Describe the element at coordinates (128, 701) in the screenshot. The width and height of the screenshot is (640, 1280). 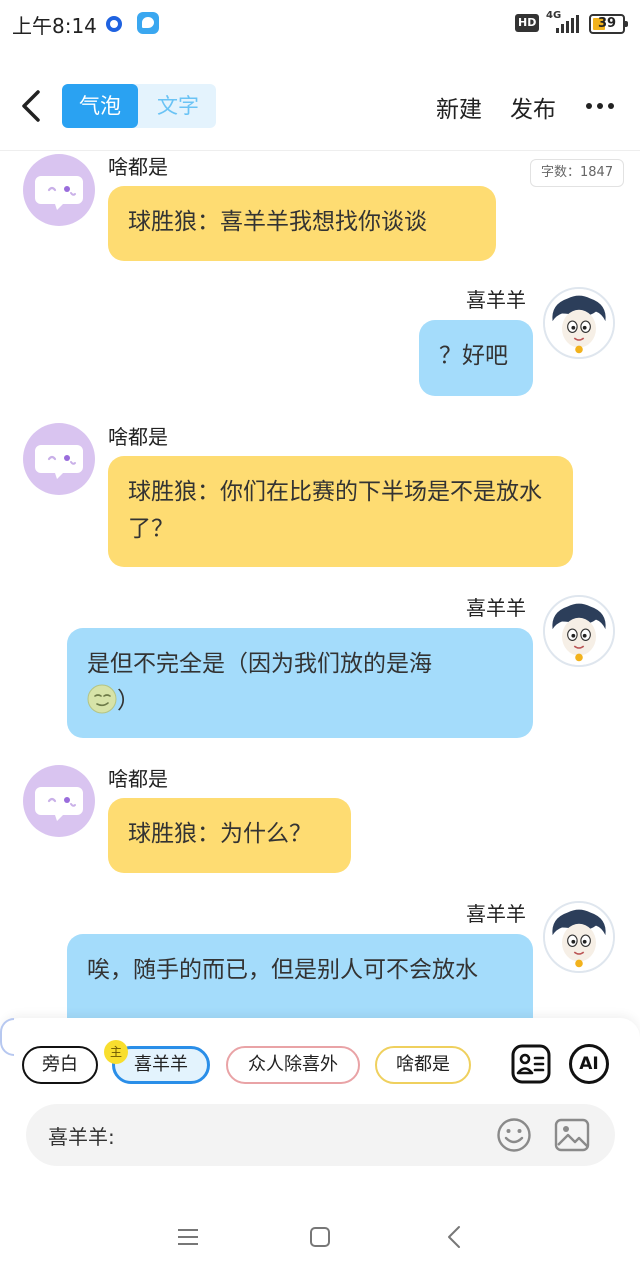
I see `message-text-tail: ）` at that location.